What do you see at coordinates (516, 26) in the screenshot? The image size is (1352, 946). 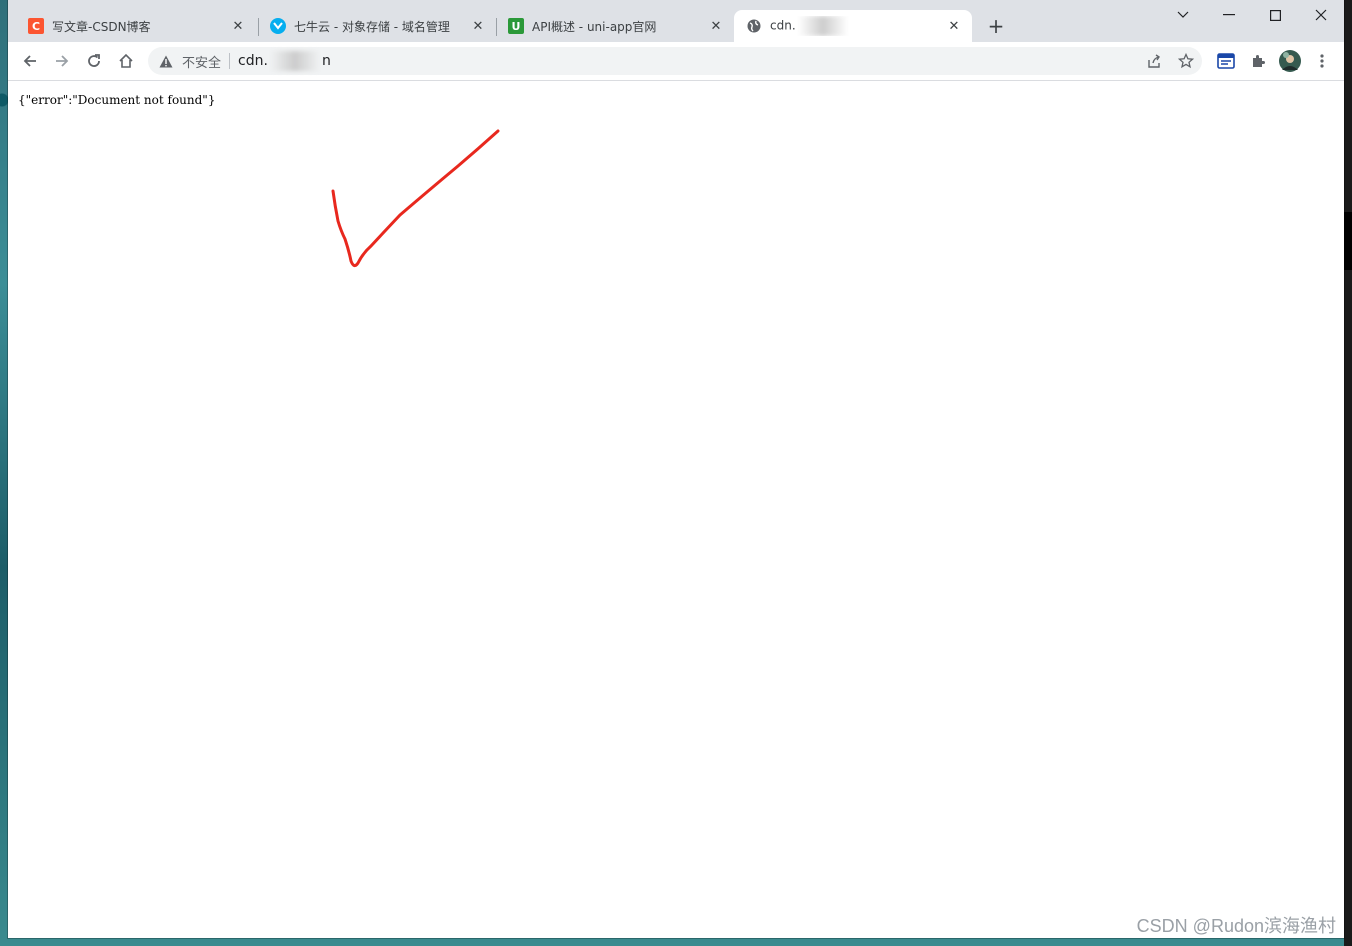 I see `uniapp-icon: U` at bounding box center [516, 26].